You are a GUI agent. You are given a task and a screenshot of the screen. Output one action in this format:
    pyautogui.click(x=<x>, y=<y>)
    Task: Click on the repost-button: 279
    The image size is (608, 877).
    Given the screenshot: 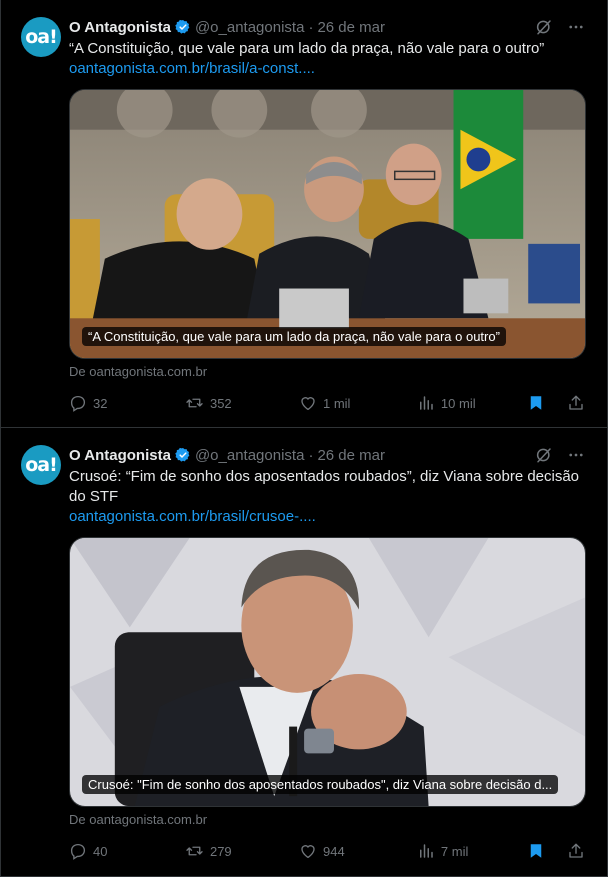 What is the action you would take?
    pyautogui.click(x=242, y=851)
    